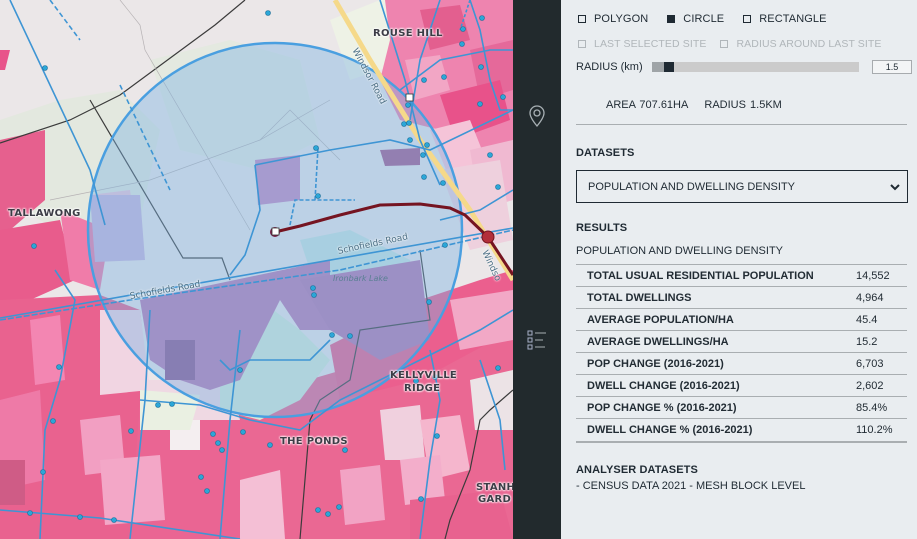 Image resolution: width=917 pixels, height=539 pixels. What do you see at coordinates (892, 67) in the screenshot?
I see `radius-input` at bounding box center [892, 67].